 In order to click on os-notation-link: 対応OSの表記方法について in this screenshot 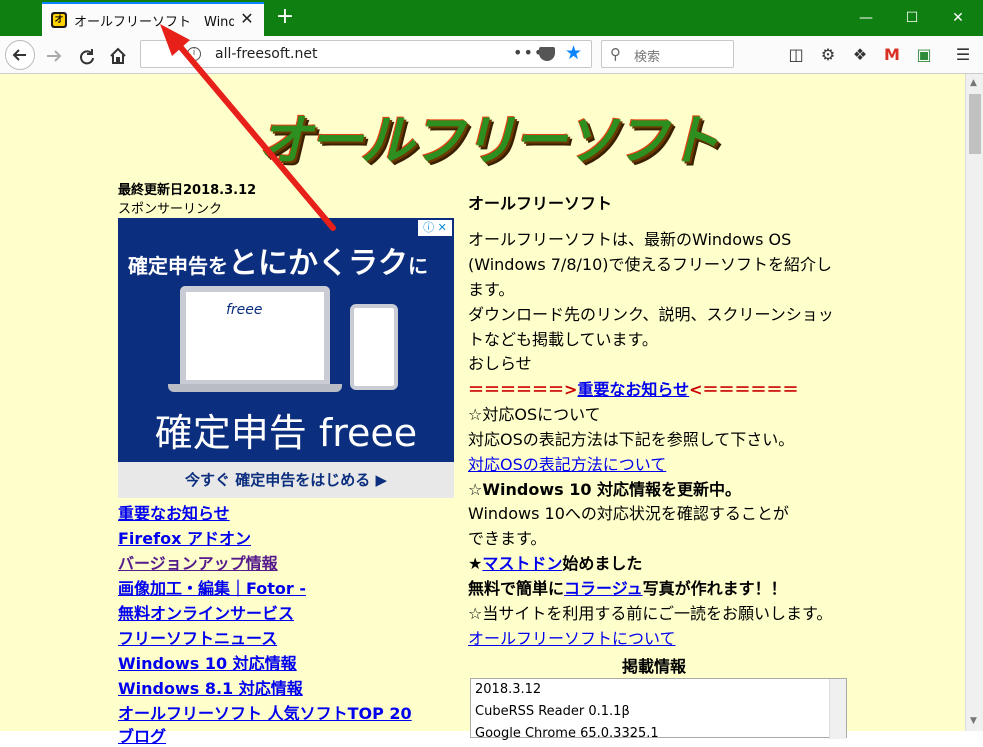, I will do `click(567, 463)`.